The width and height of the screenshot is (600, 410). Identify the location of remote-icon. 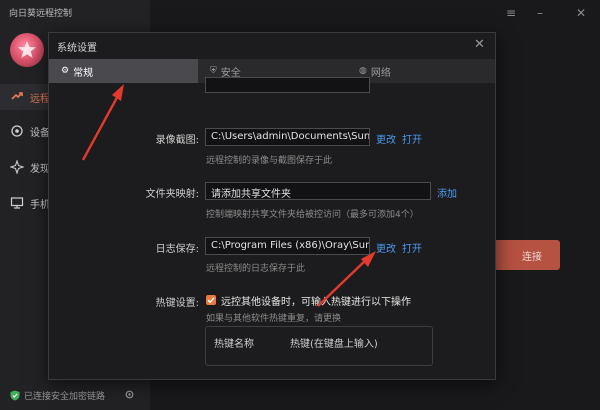
(17, 96).